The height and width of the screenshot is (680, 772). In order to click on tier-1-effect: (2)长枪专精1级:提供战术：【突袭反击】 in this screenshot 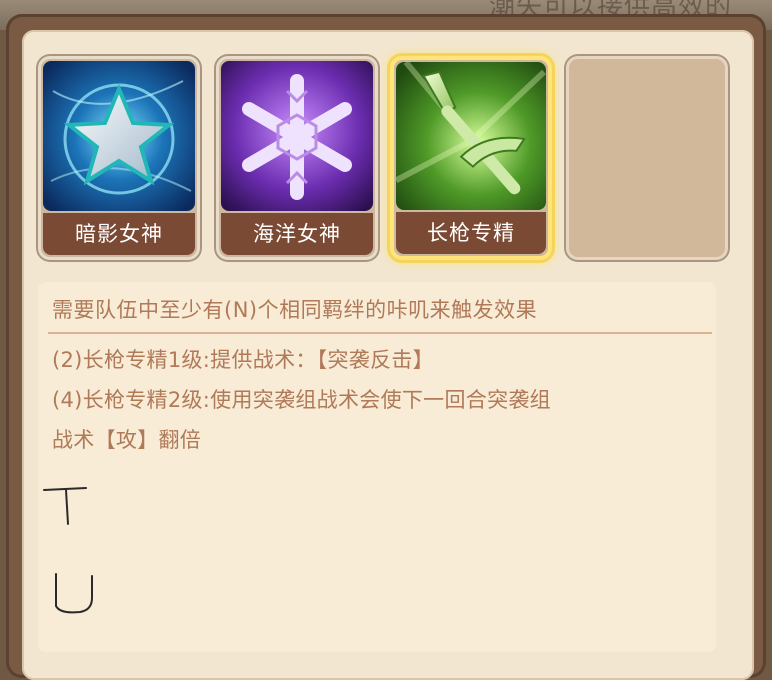, I will do `click(243, 360)`.